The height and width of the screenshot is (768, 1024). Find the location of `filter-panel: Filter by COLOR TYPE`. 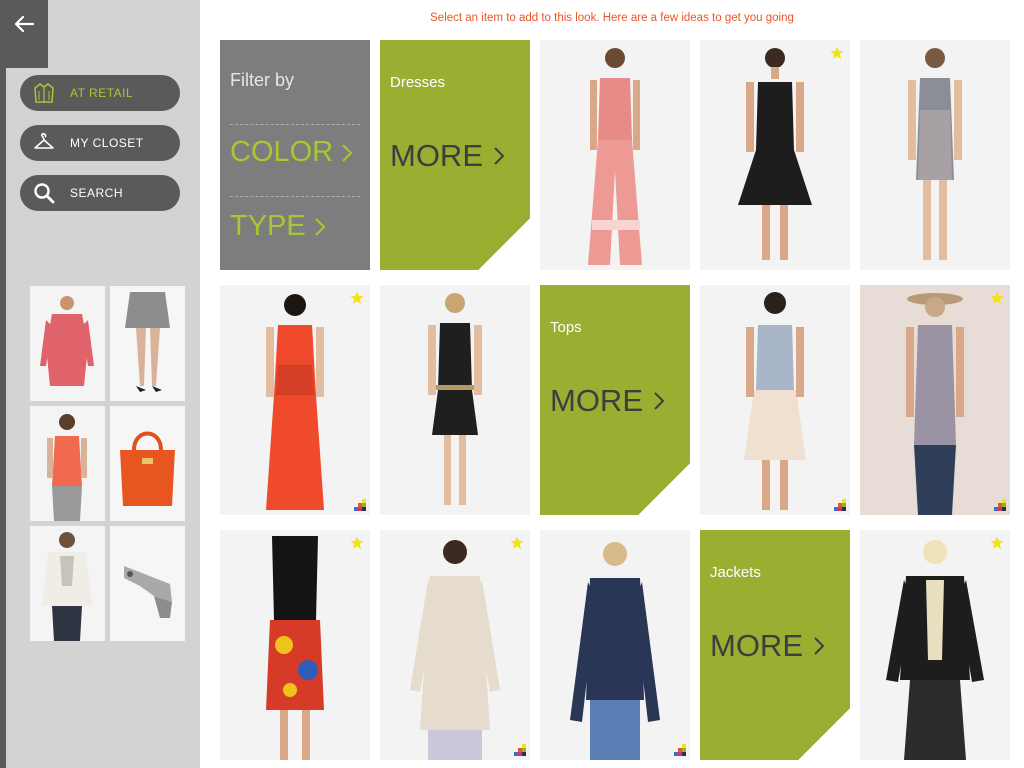

filter-panel: Filter by COLOR TYPE is located at coordinates (295, 155).